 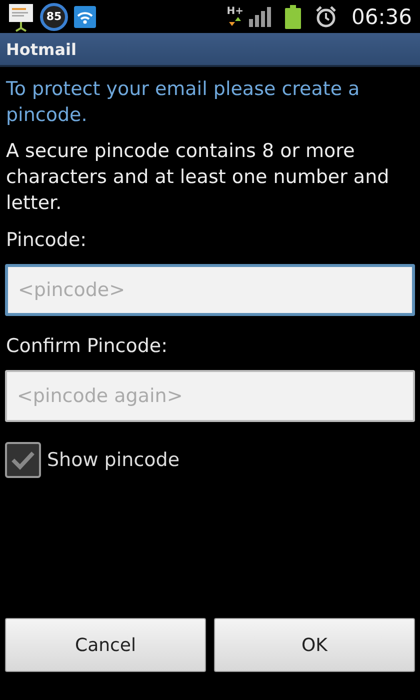 I want to click on field-label: Confirm Pincode:, so click(x=87, y=346).